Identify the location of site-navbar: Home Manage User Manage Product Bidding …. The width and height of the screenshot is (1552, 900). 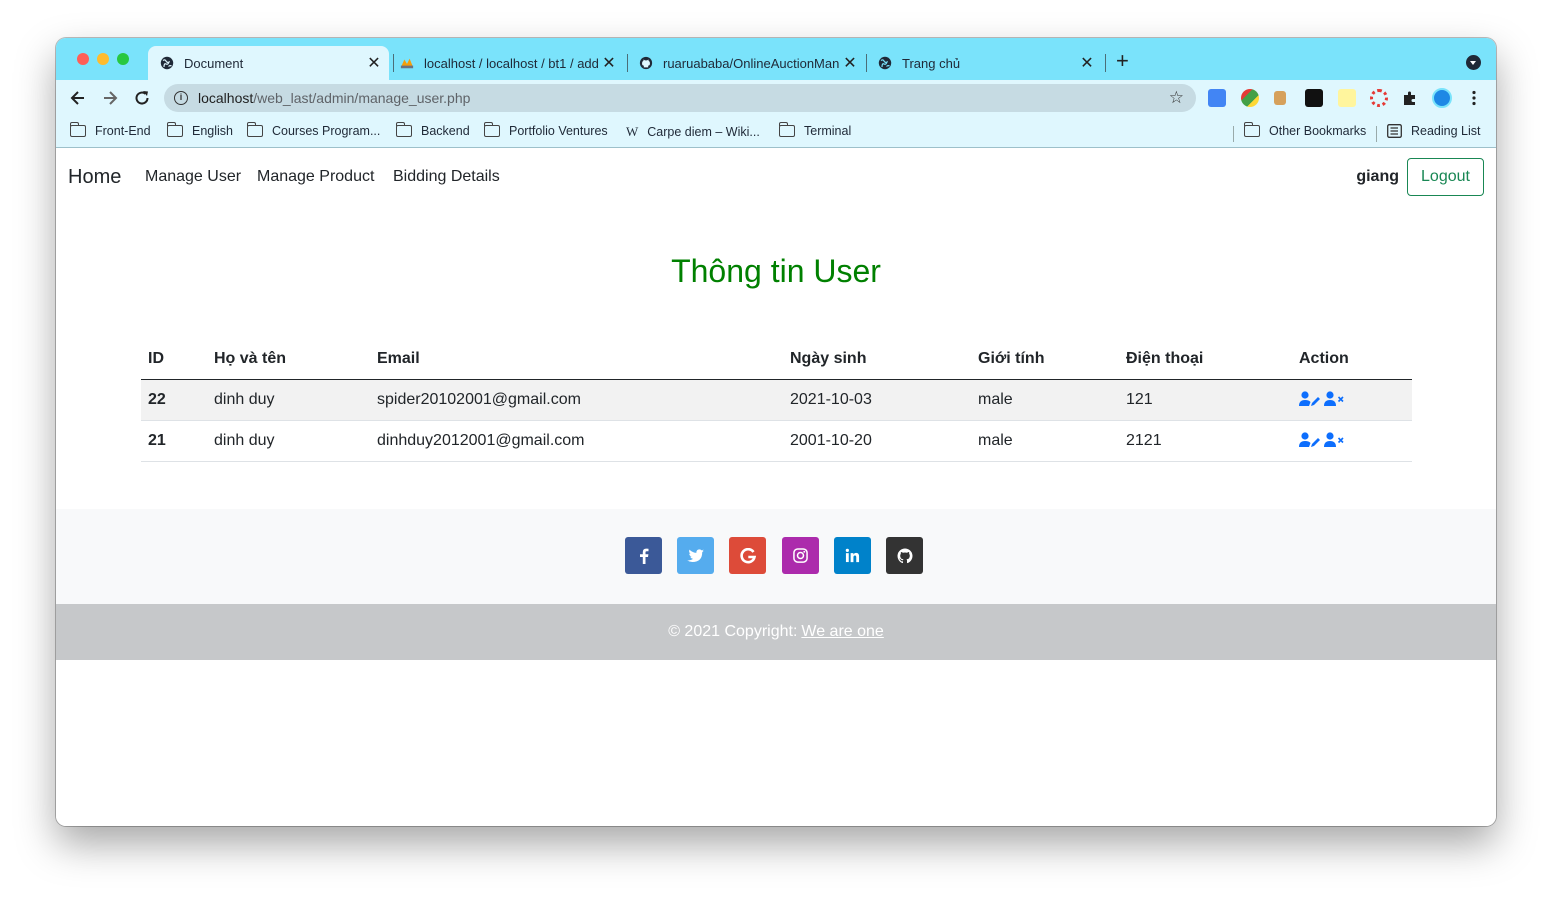
(776, 177).